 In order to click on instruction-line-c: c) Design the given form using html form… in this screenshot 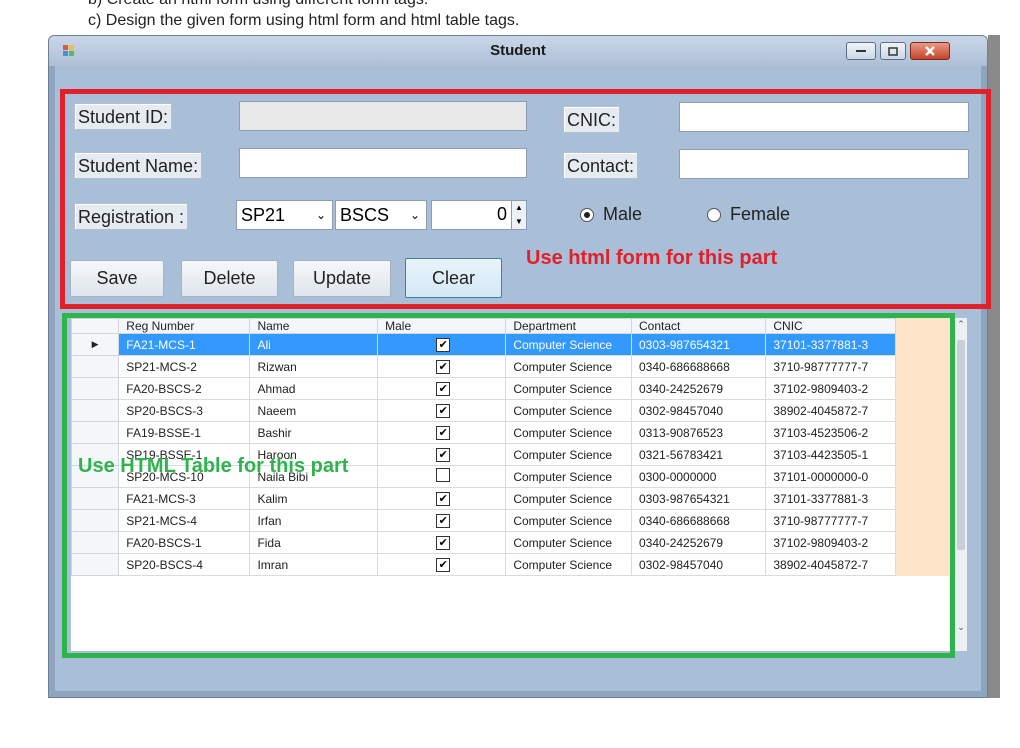, I will do `click(304, 20)`.